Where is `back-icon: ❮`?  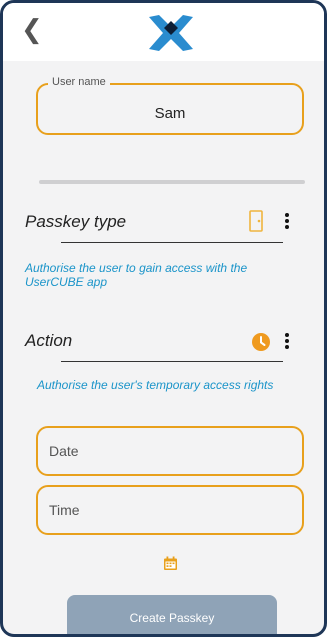
back-icon: ❮ is located at coordinates (32, 30).